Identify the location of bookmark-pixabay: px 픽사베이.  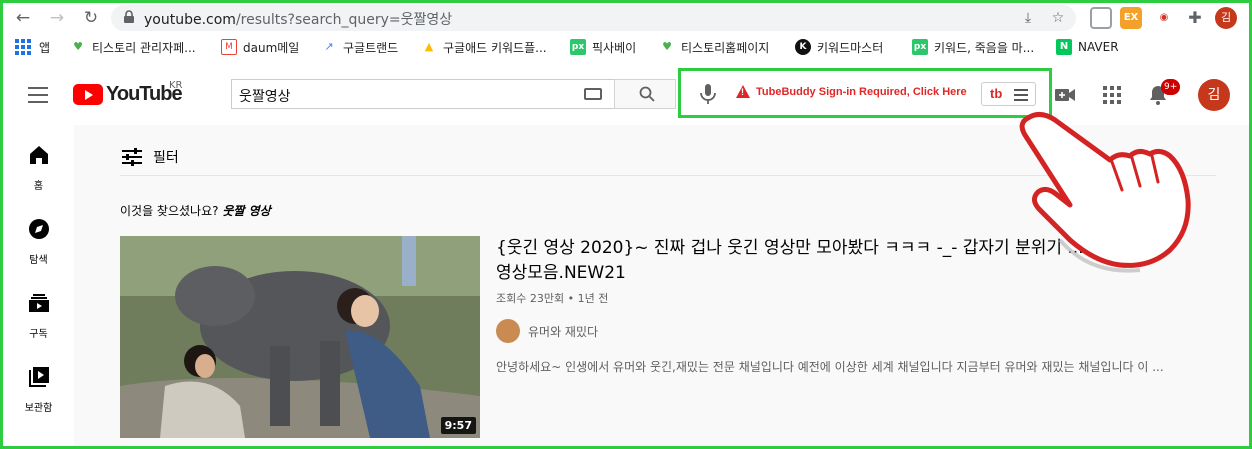
(603, 47).